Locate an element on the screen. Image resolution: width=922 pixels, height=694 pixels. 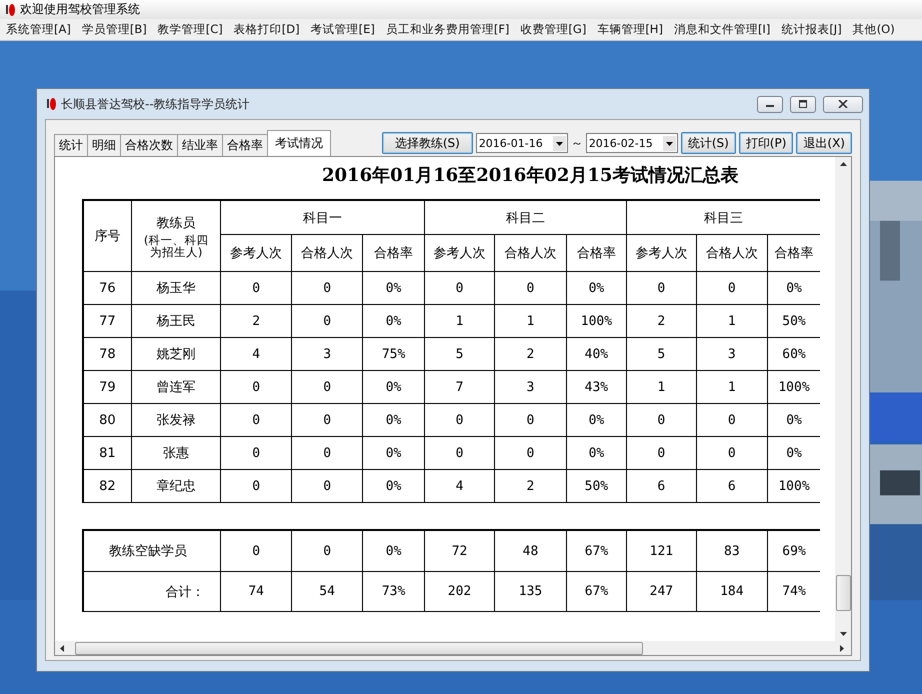
toolbar-button: 退出(X) is located at coordinates (824, 143).